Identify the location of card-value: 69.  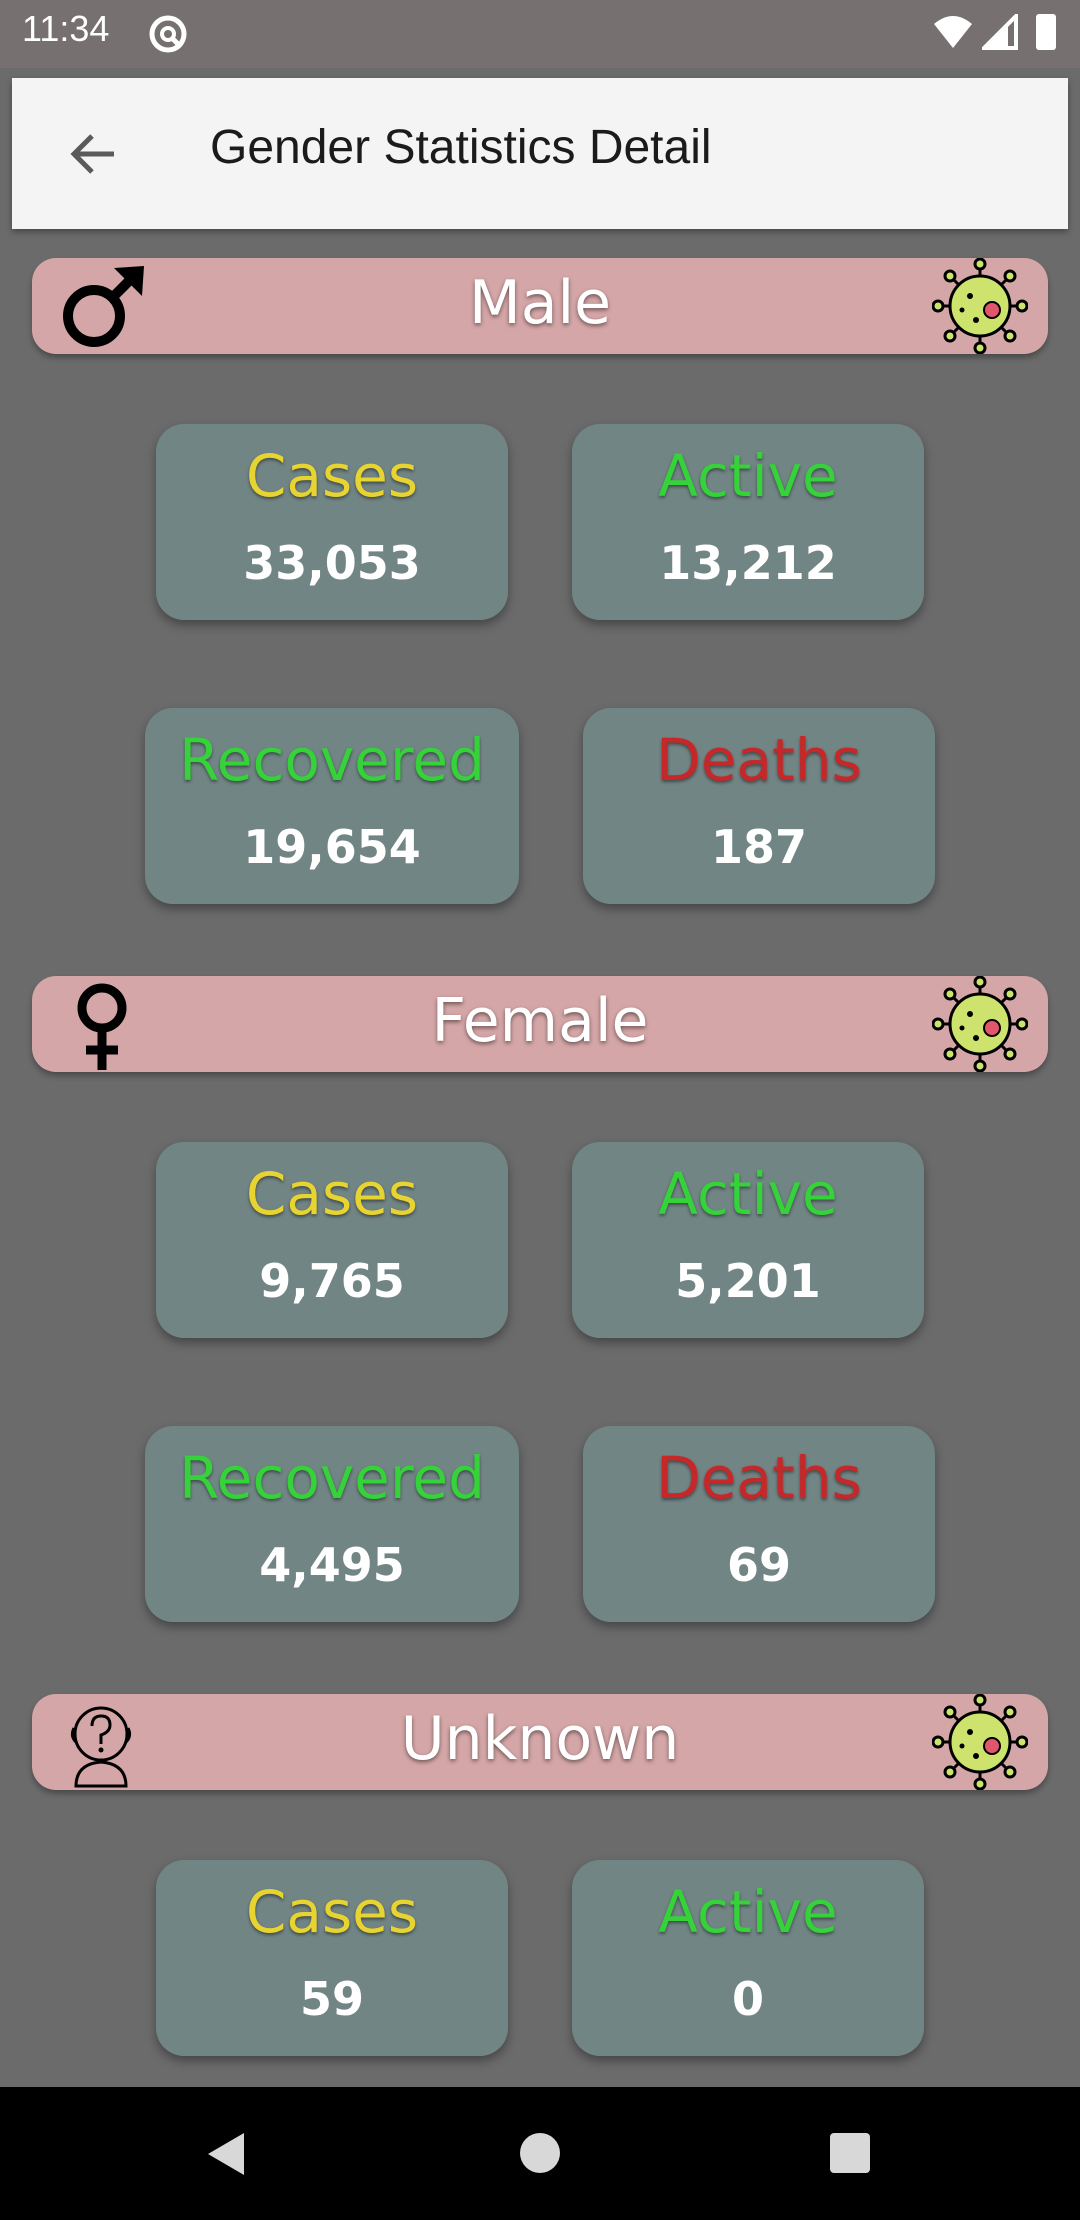
(758, 1565).